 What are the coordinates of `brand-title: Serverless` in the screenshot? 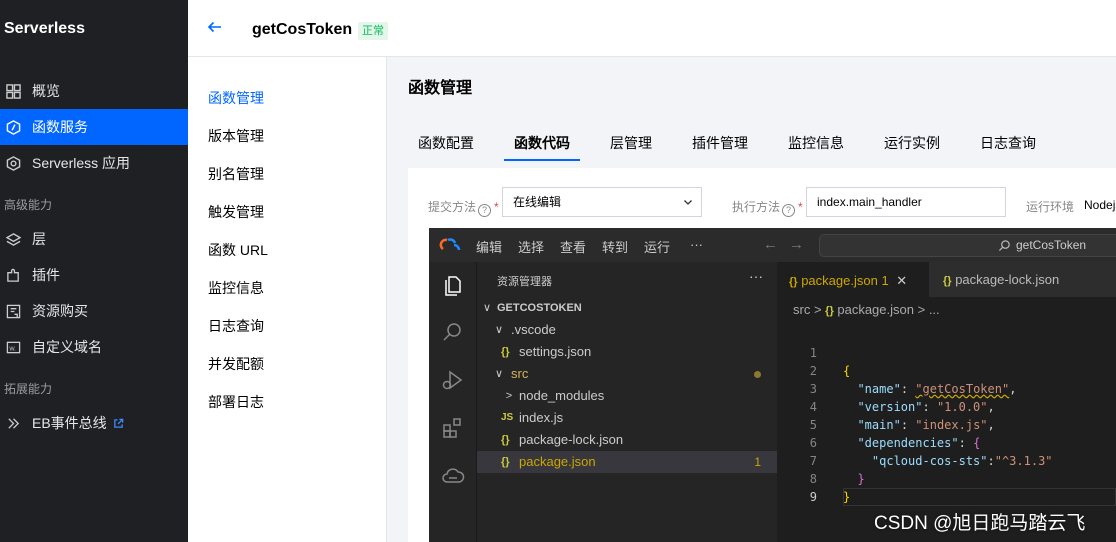 It's located at (44, 28).